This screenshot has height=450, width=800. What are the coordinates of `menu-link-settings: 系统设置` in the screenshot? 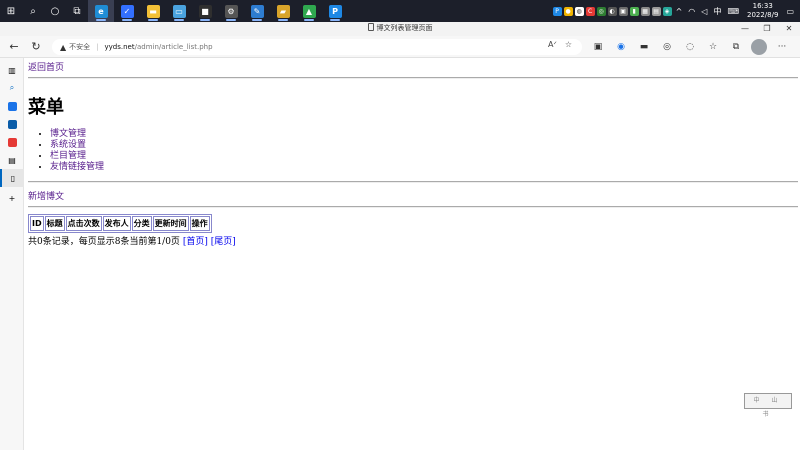 It's located at (68, 145).